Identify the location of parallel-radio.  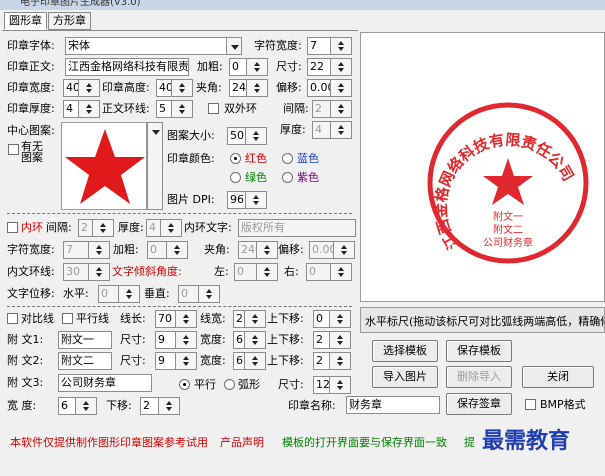
(184, 384).